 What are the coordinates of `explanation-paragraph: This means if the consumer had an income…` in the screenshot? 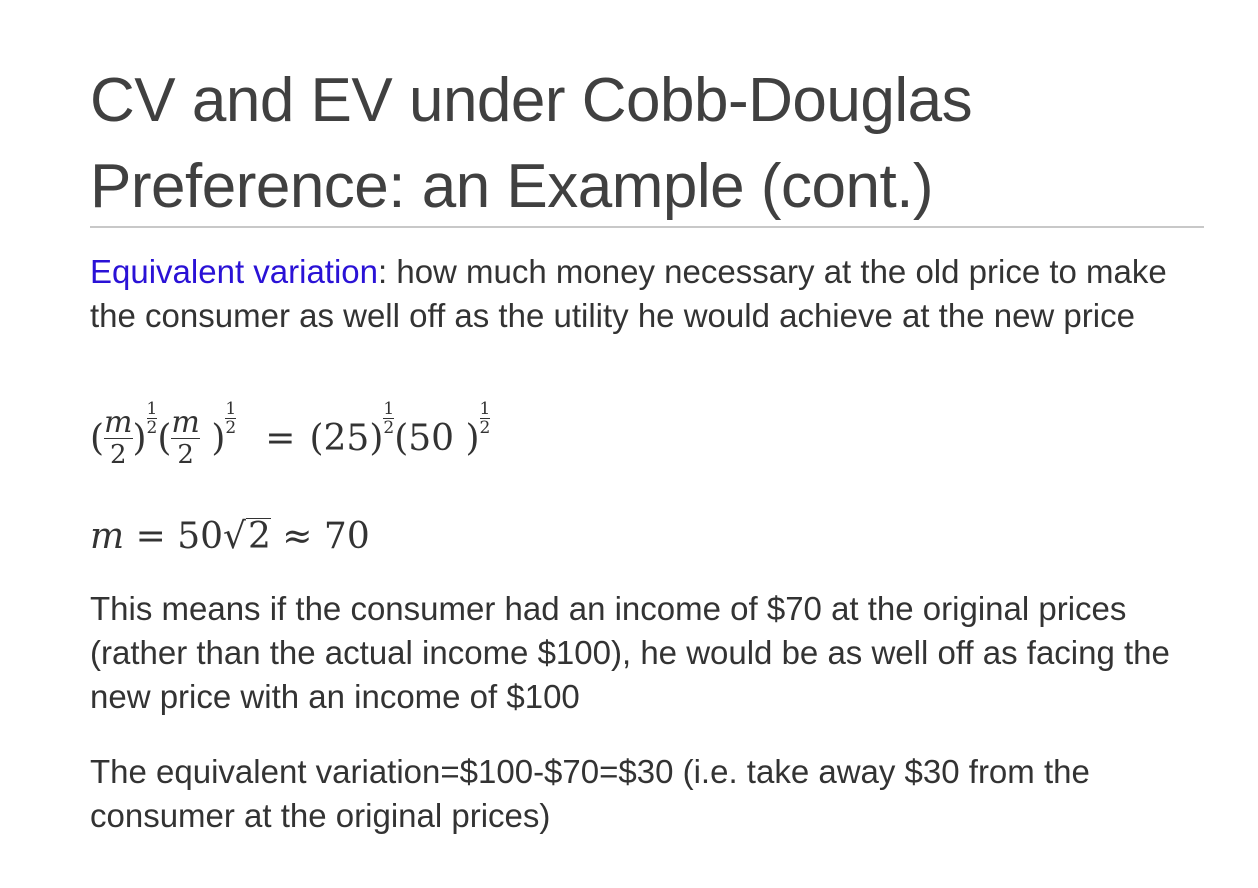 It's located at (630, 652).